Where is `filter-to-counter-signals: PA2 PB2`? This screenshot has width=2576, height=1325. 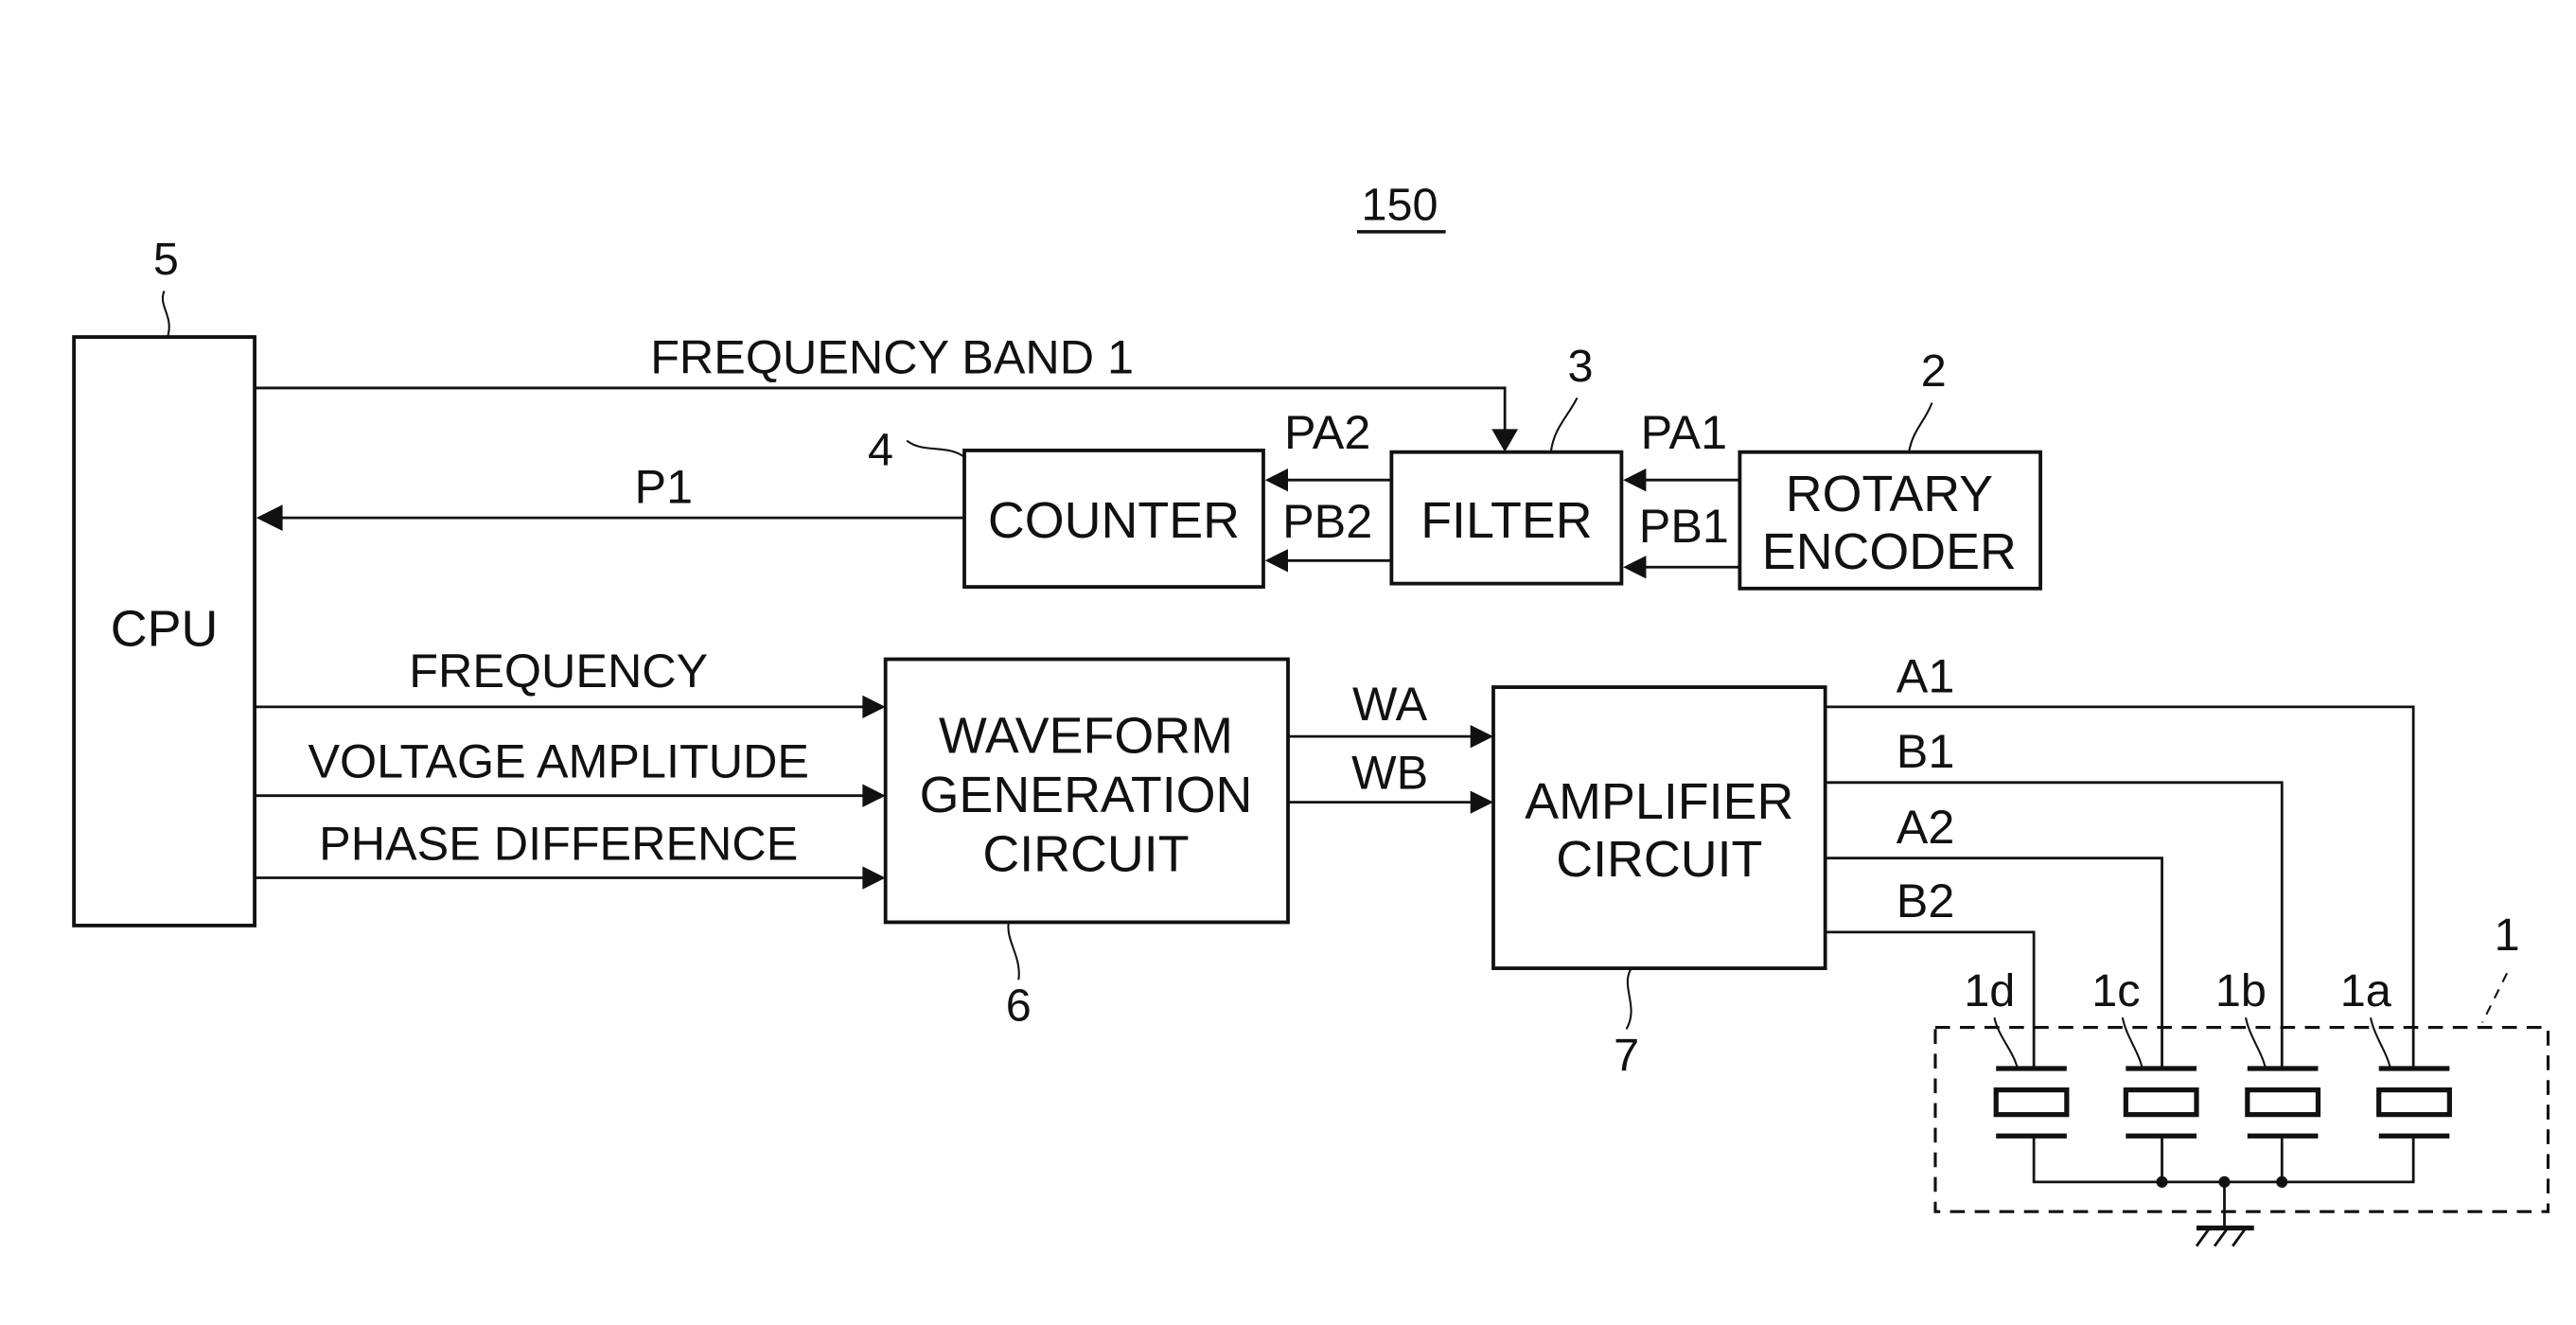
filter-to-counter-signals: PA2 PB2 is located at coordinates (1328, 489).